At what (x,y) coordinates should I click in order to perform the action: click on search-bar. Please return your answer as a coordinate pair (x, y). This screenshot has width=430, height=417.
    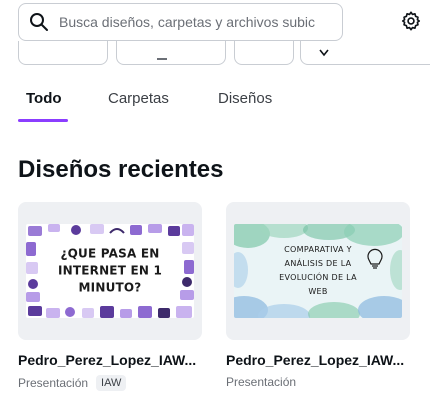
    Looking at the image, I should click on (180, 22).